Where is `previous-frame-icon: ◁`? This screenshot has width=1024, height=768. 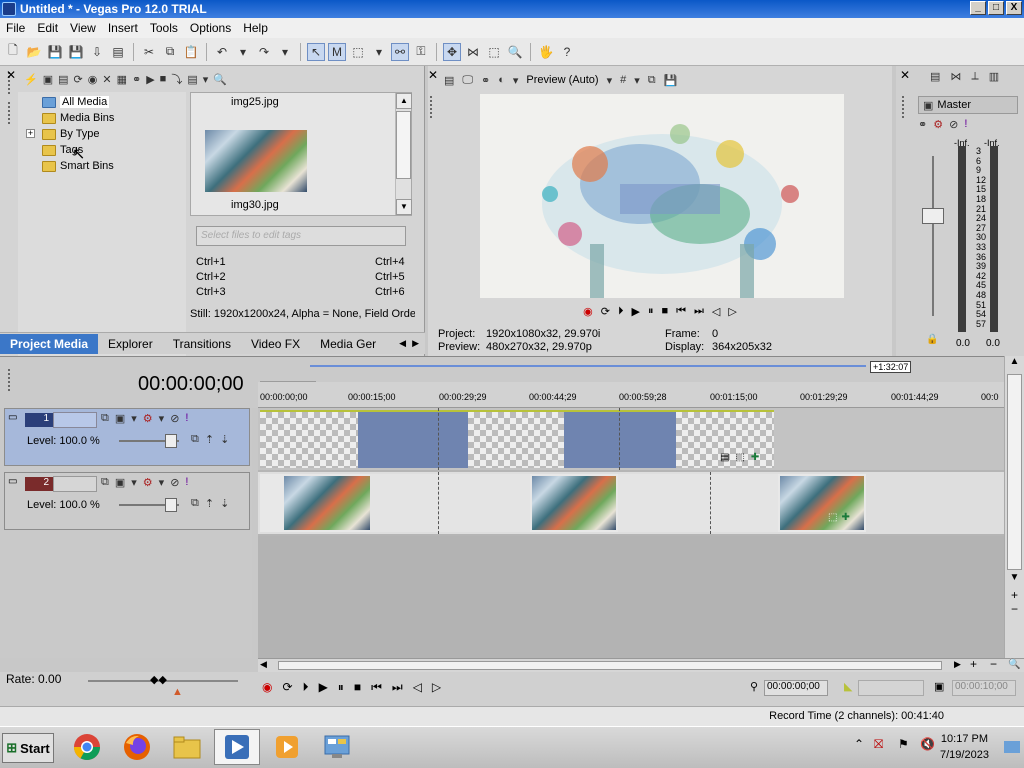
previous-frame-icon: ◁ is located at coordinates (417, 687).